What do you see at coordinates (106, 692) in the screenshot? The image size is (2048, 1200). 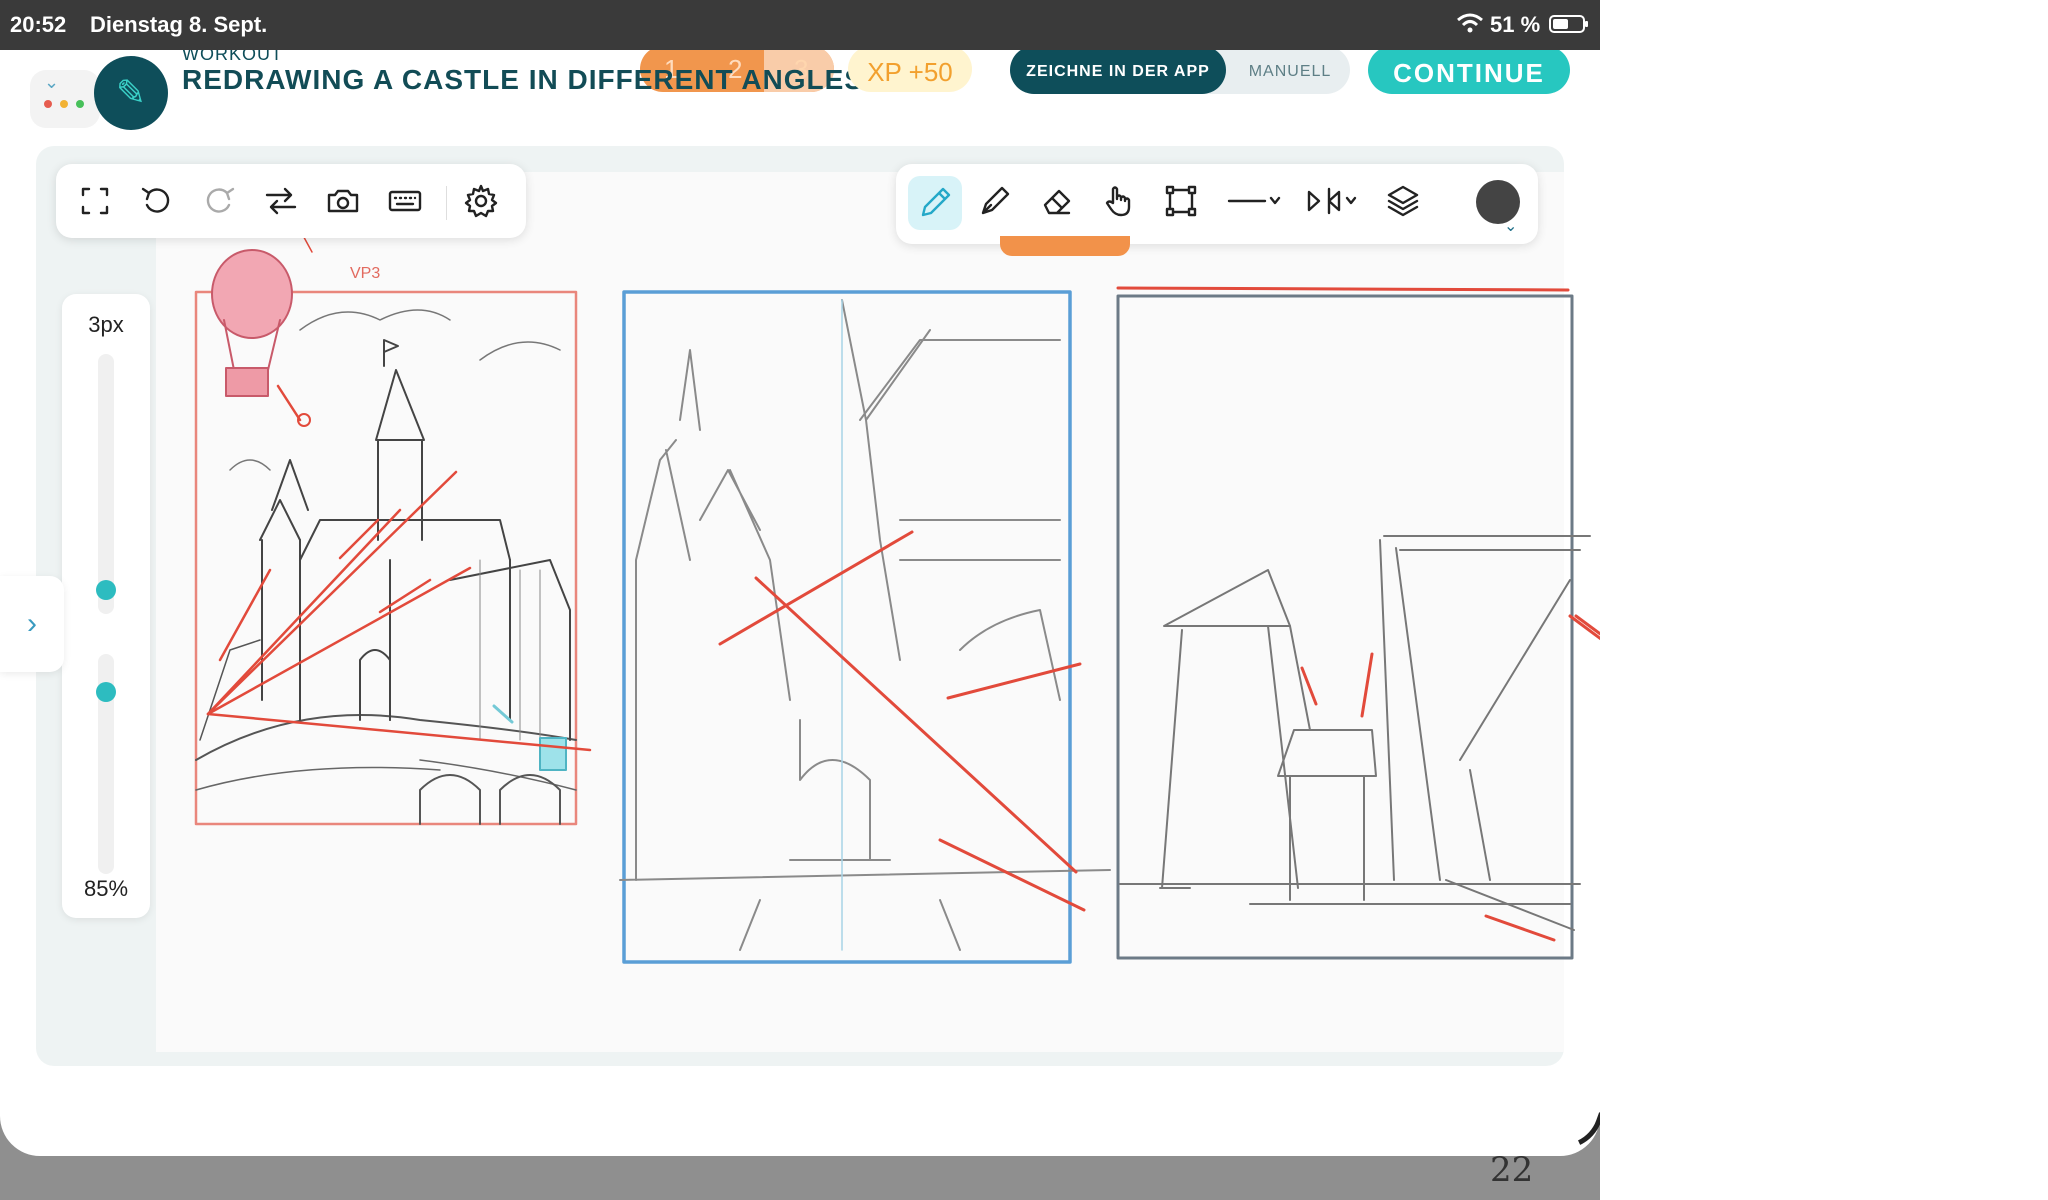 I see `brush-opacity-handle` at bounding box center [106, 692].